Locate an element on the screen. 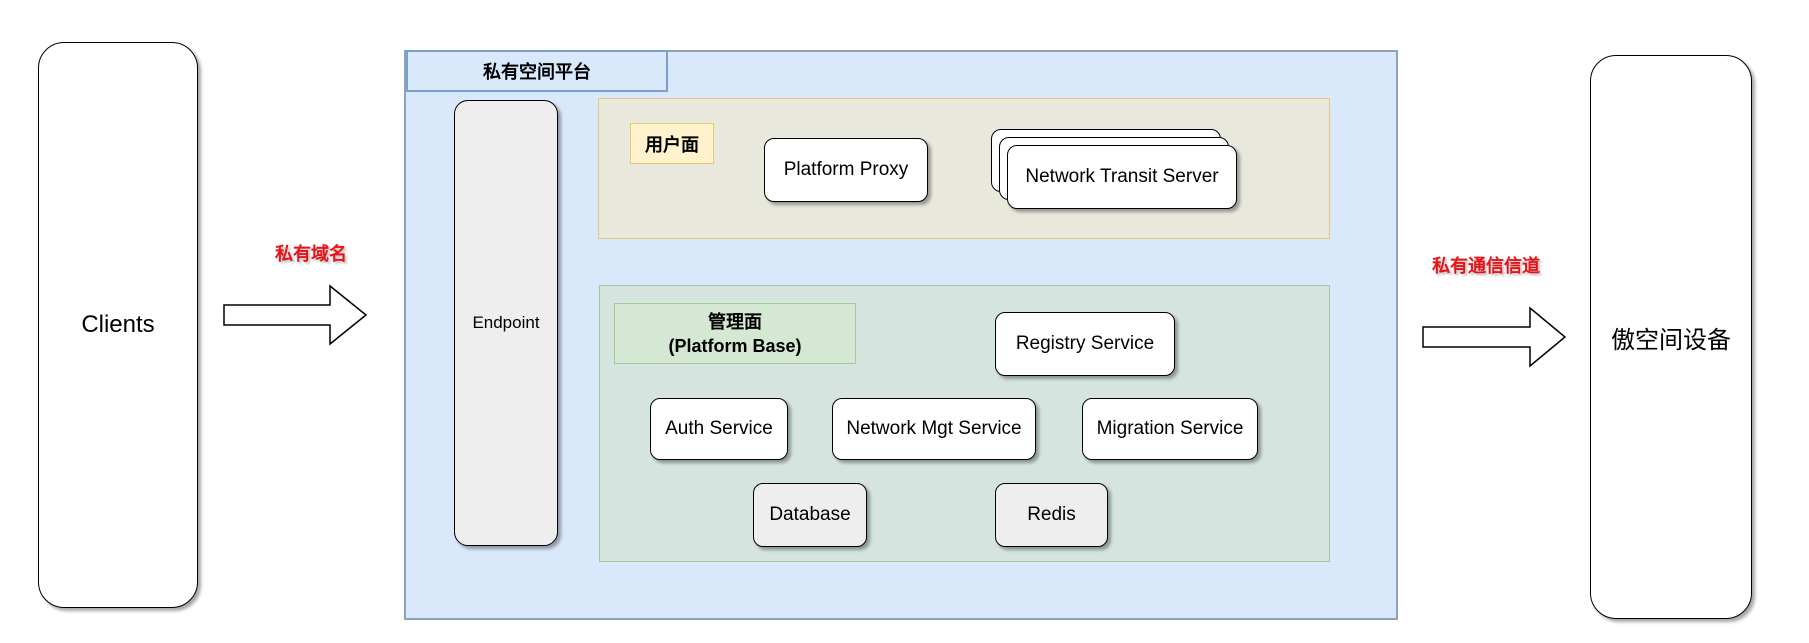 The image size is (1809, 643). network-mgt-service-node: Network Mgt Service is located at coordinates (934, 429).